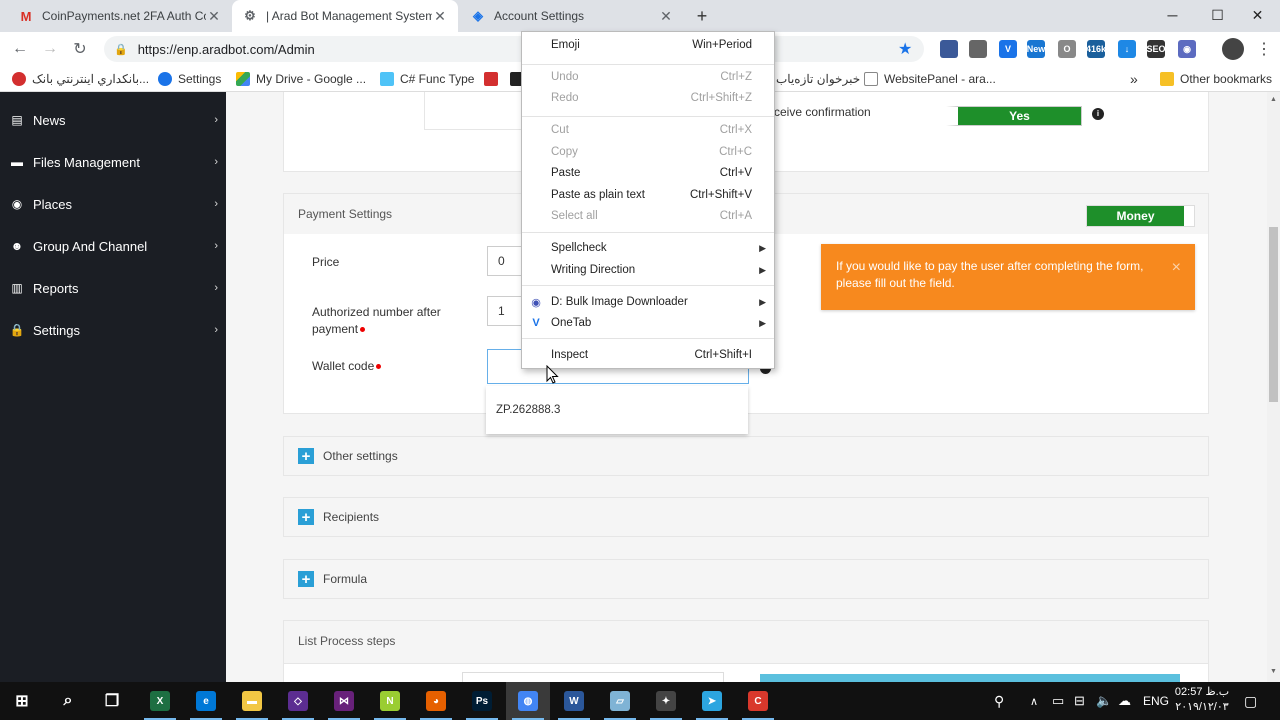 The height and width of the screenshot is (720, 1280). I want to click on people-icon: ⚲, so click(999, 701).